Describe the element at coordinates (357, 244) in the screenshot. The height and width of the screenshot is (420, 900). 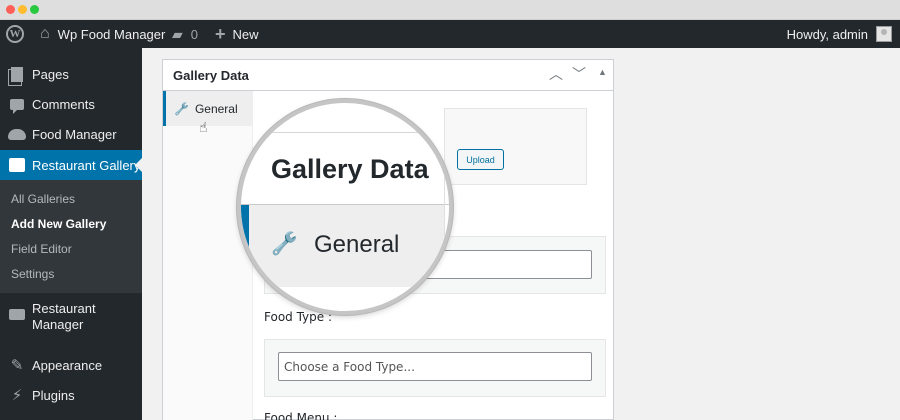
I see `magnified-tab-label: General` at that location.